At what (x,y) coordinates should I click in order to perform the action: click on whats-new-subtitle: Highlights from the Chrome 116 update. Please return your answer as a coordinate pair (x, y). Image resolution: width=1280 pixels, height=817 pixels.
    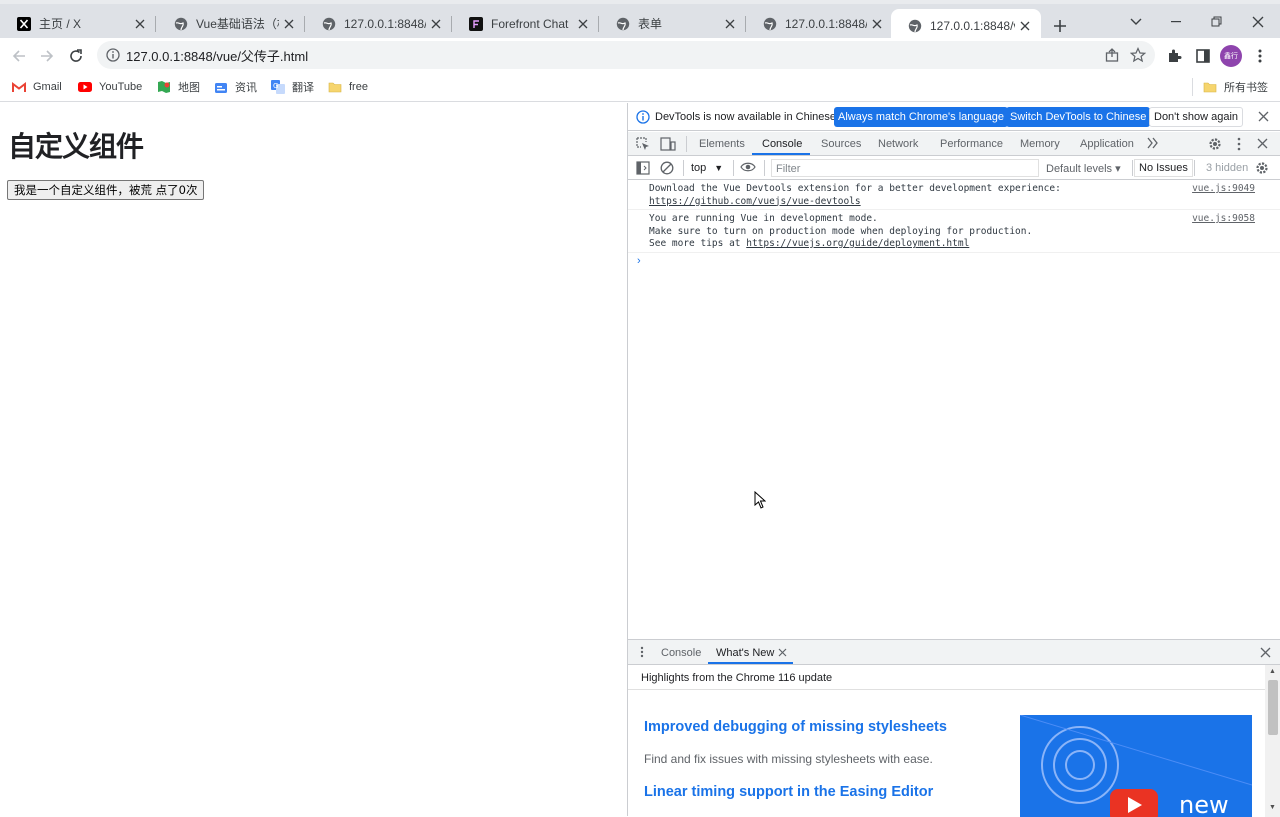
    Looking at the image, I should click on (946, 677).